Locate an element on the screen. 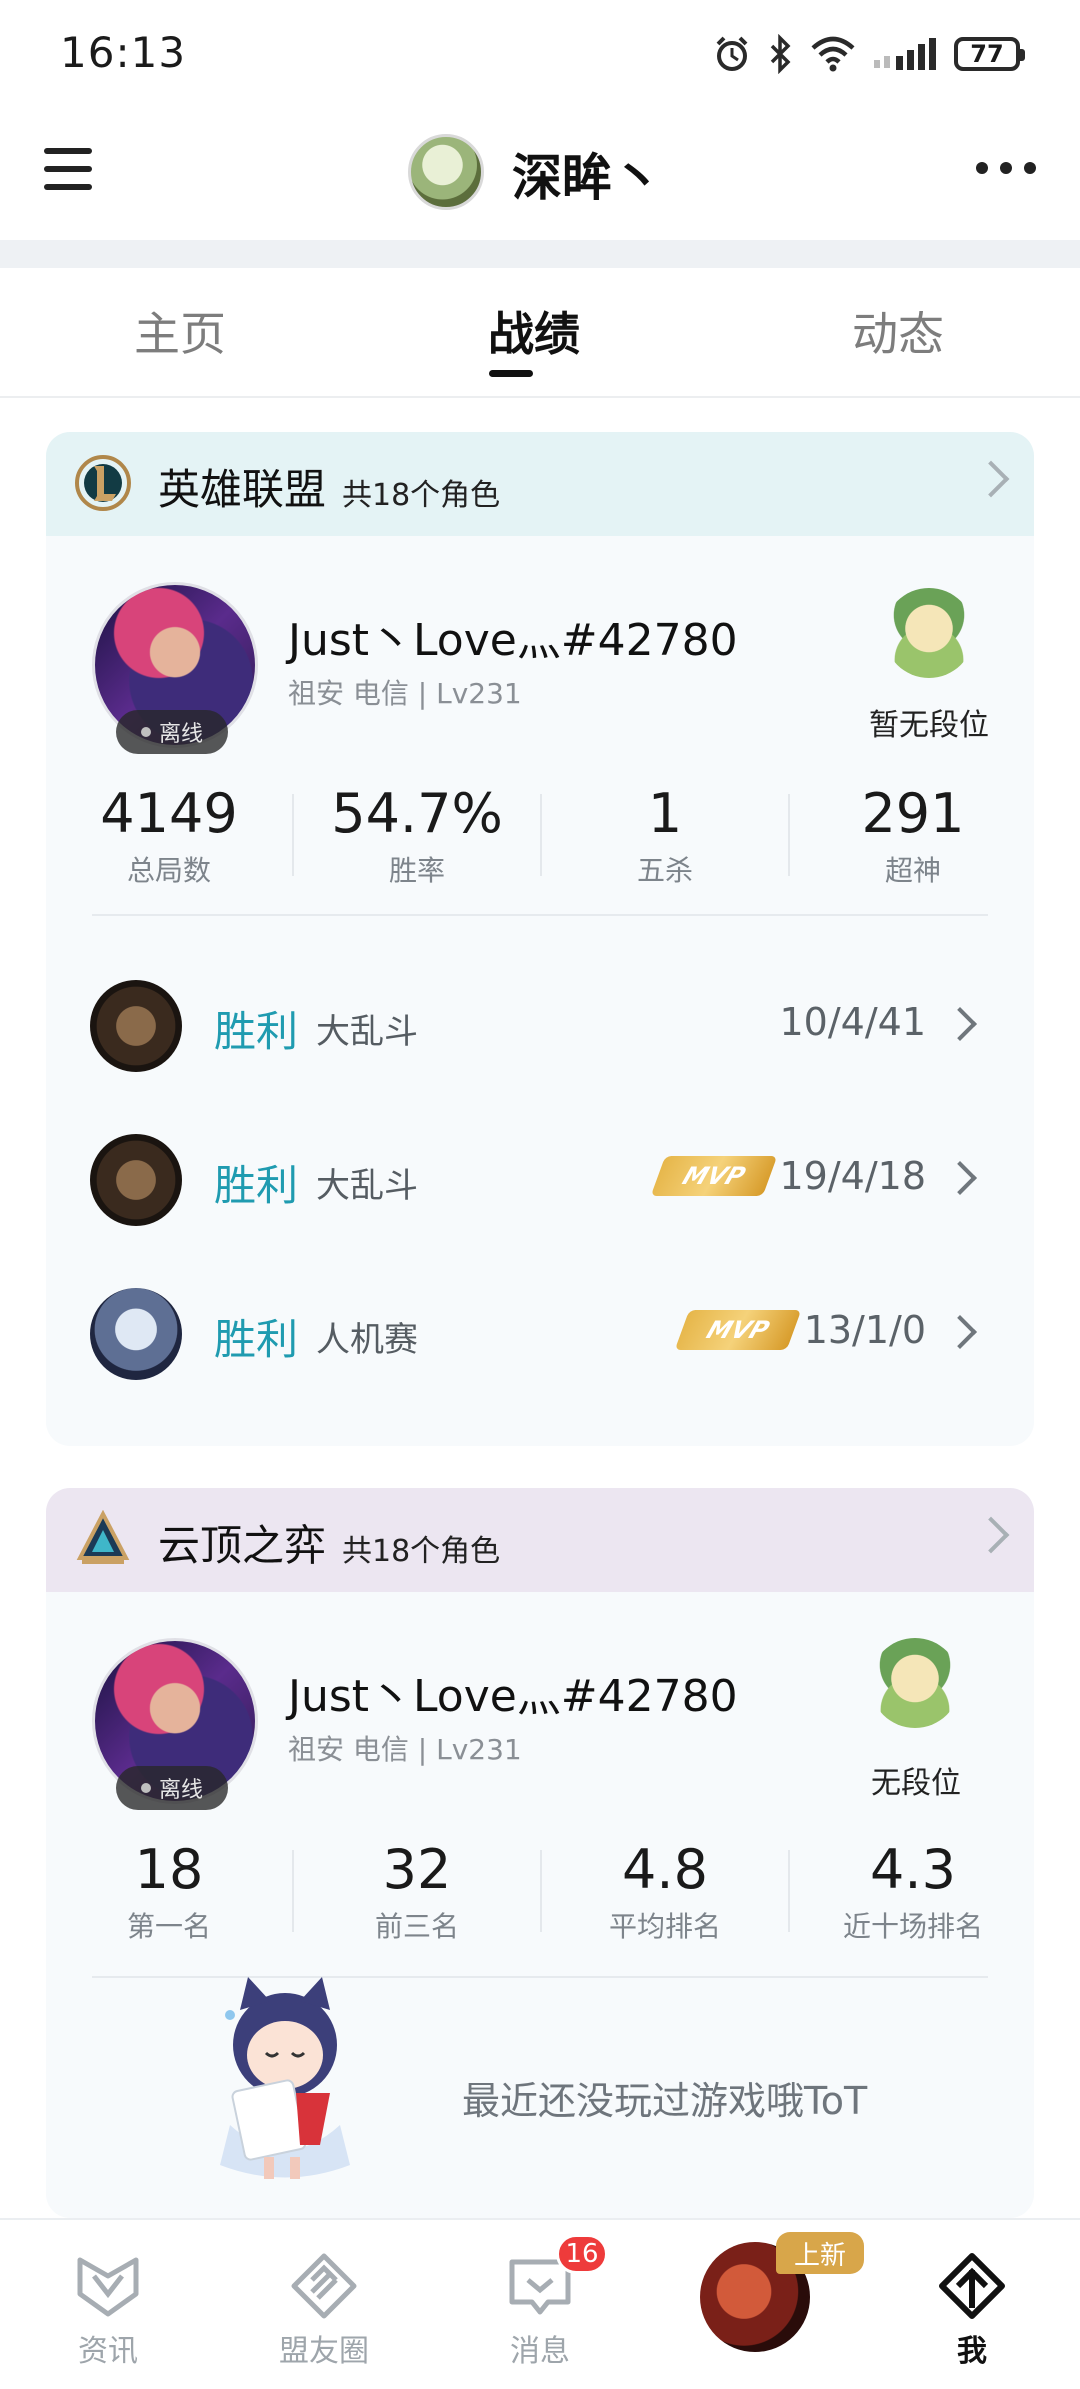  stat-total-games: 4149 总局数 is located at coordinates (169, 834).